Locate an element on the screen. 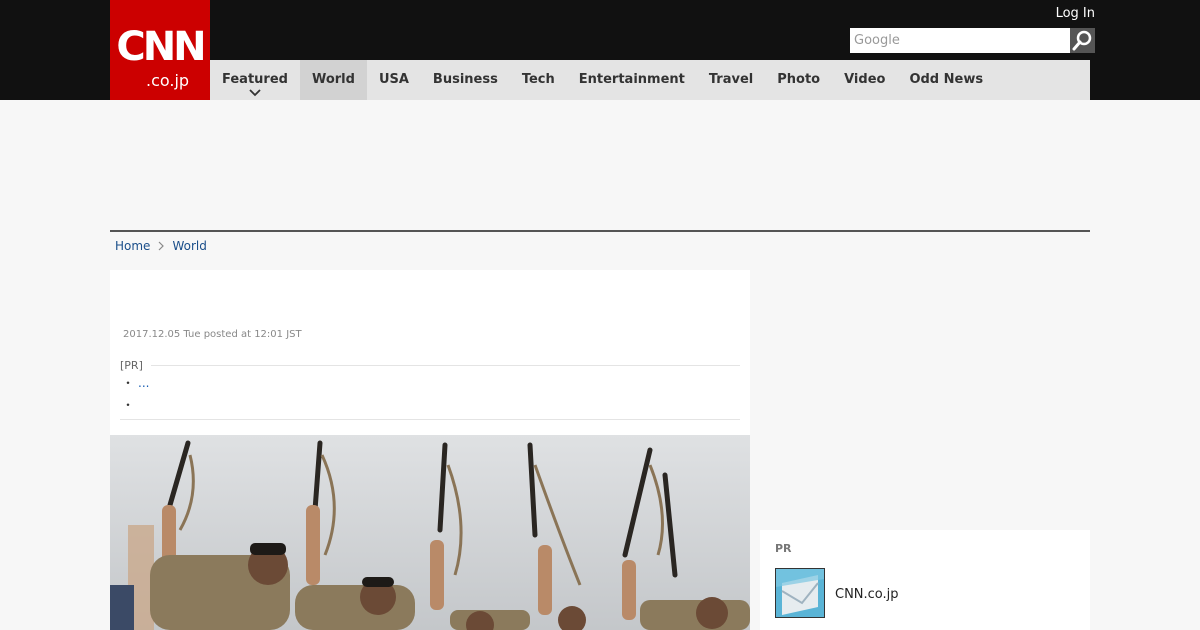 This screenshot has width=1200, height=630. pr-header: [PR] is located at coordinates (430, 365).